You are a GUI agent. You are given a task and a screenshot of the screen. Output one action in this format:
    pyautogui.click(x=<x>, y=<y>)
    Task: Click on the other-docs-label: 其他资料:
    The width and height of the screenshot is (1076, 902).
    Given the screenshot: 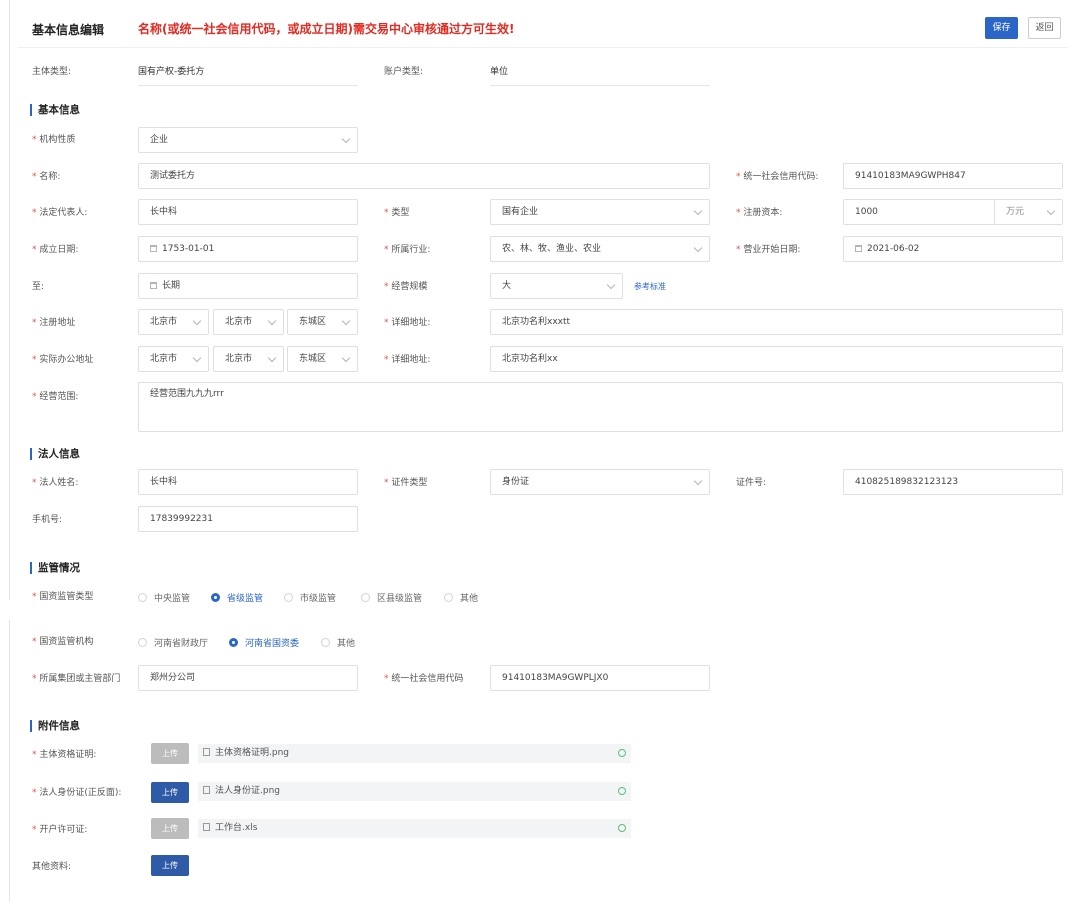 What is the action you would take?
    pyautogui.click(x=52, y=867)
    